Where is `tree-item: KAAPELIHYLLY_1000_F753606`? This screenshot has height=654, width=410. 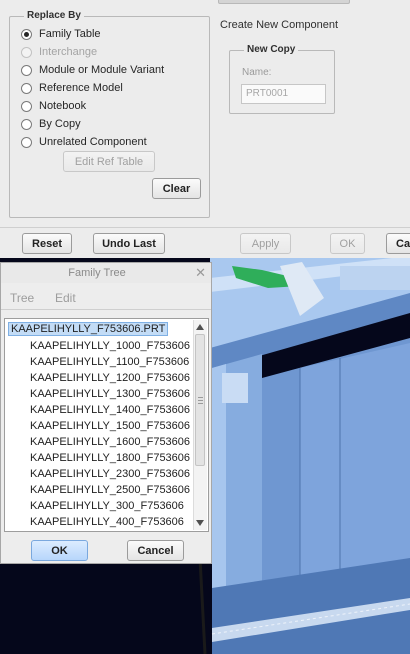 tree-item: KAAPELIHYLLY_1000_F753606 is located at coordinates (110, 346).